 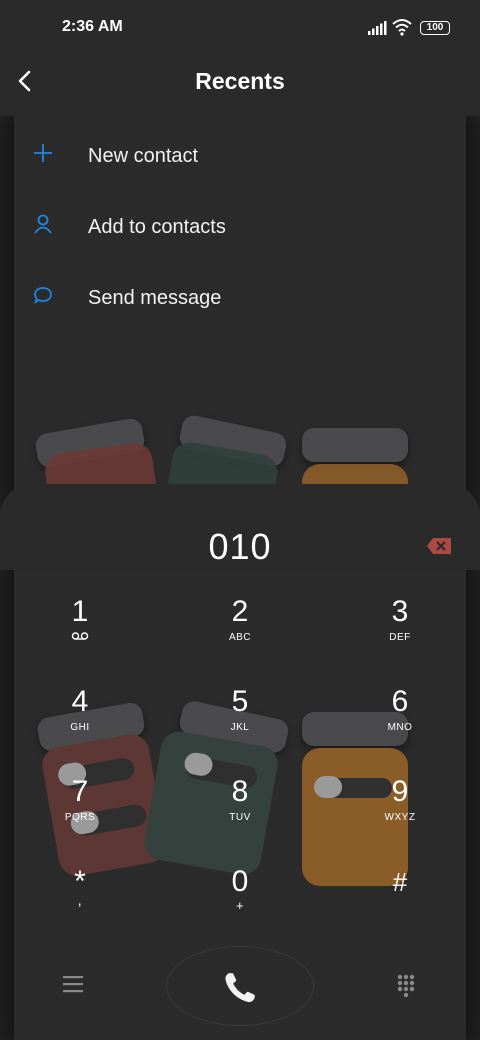 I want to click on key-letters: GHI, so click(x=80, y=727).